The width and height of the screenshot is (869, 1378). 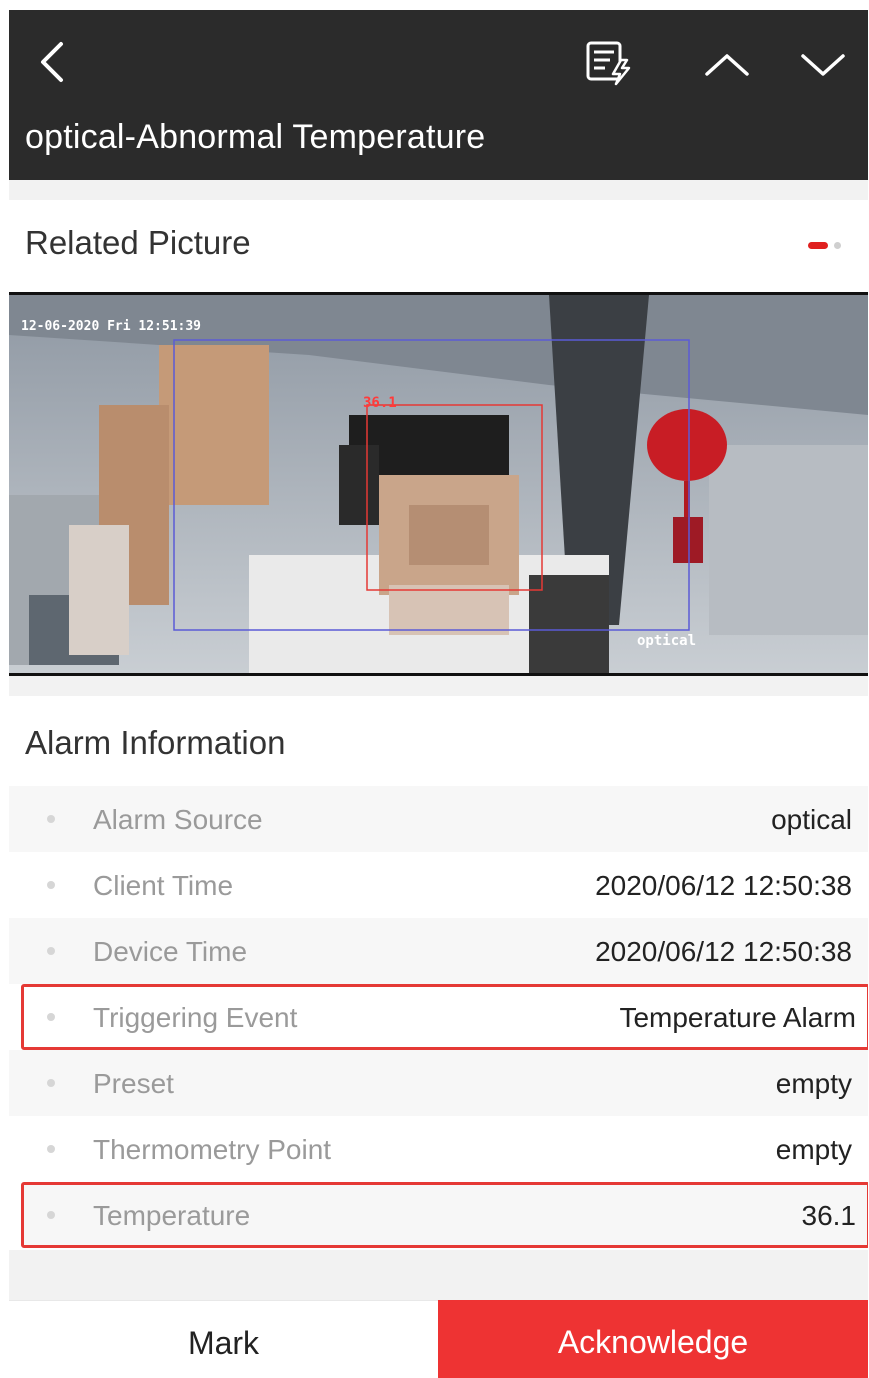 I want to click on client-time-row: Client Time 2020/06/12 12:50:38, so click(x=438, y=885).